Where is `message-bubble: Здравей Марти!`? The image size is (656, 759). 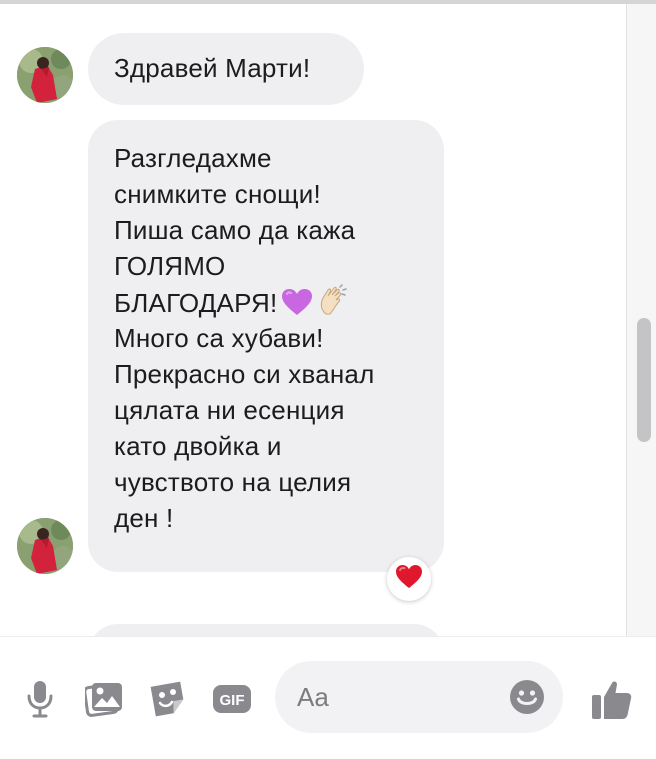
message-bubble: Здравей Марти! is located at coordinates (226, 69).